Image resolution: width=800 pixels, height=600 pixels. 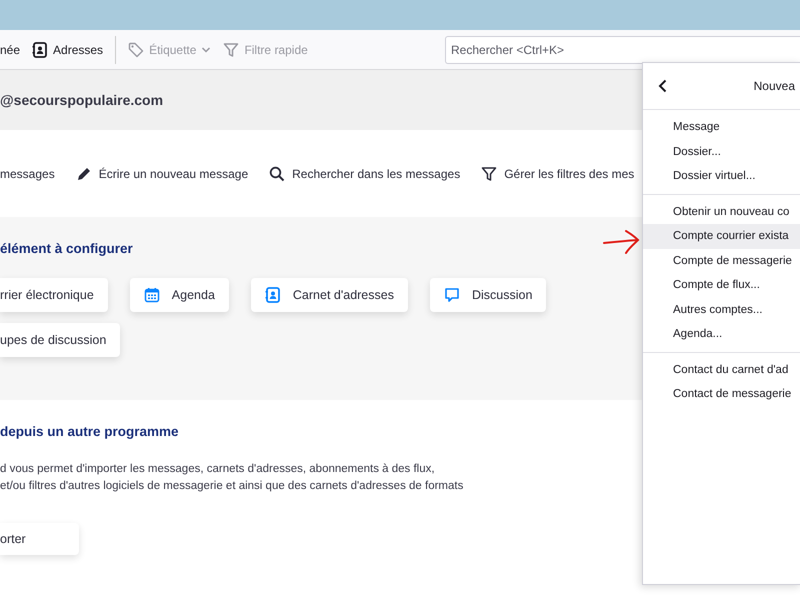 What do you see at coordinates (721, 260) in the screenshot?
I see `menu-item: Compte de messagerie` at bounding box center [721, 260].